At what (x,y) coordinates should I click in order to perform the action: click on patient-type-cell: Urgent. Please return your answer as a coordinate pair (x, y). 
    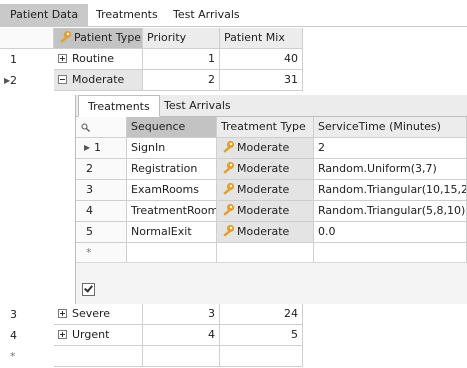
    Looking at the image, I should click on (98, 335).